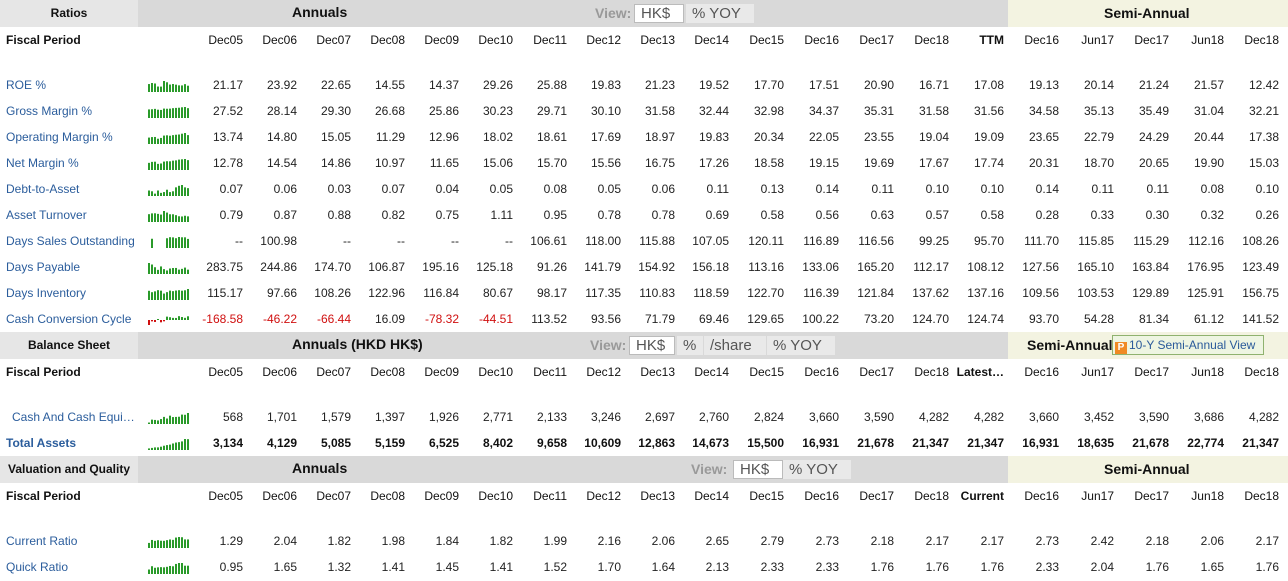  Describe the element at coordinates (1205, 293) in the screenshot. I see `semi-annual-value: 125.91` at that location.